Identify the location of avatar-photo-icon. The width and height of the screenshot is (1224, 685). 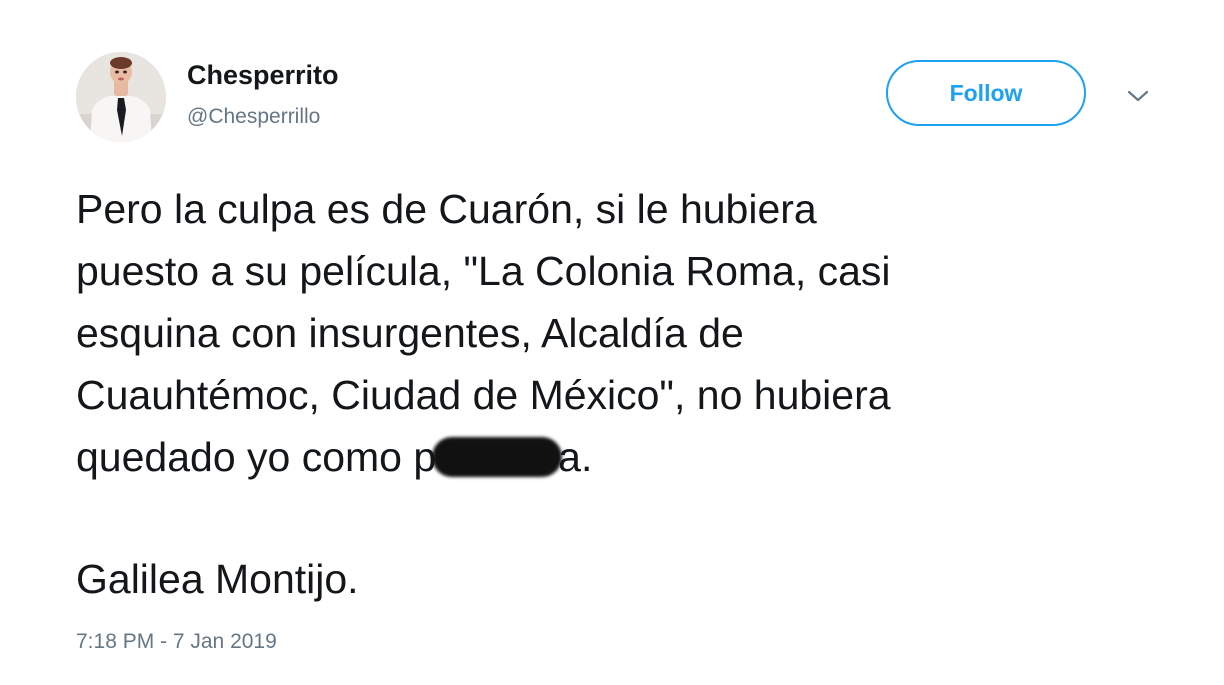
(121, 97).